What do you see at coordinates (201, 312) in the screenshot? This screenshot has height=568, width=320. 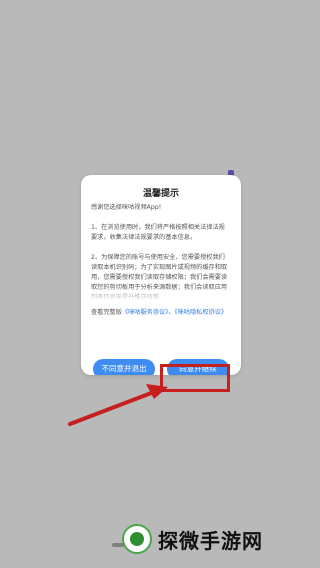 I see `privacy-policy-link: 《咪咕隐私权协议》` at bounding box center [201, 312].